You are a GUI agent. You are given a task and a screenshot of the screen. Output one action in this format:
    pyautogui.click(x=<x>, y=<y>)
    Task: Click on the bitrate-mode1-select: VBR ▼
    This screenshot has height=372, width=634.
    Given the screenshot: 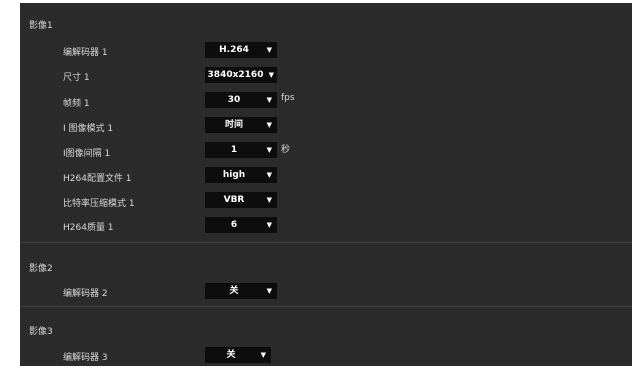 What is the action you would take?
    pyautogui.click(x=241, y=200)
    